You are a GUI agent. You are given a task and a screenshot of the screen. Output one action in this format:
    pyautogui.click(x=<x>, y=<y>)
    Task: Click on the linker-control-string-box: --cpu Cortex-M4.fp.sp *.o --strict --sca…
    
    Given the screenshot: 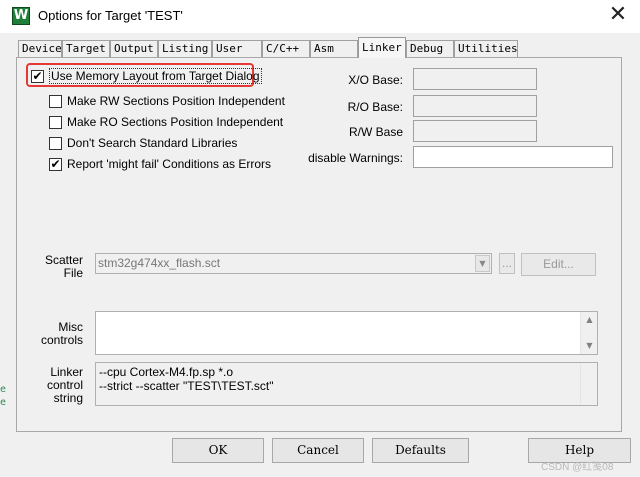 What is the action you would take?
    pyautogui.click(x=346, y=384)
    